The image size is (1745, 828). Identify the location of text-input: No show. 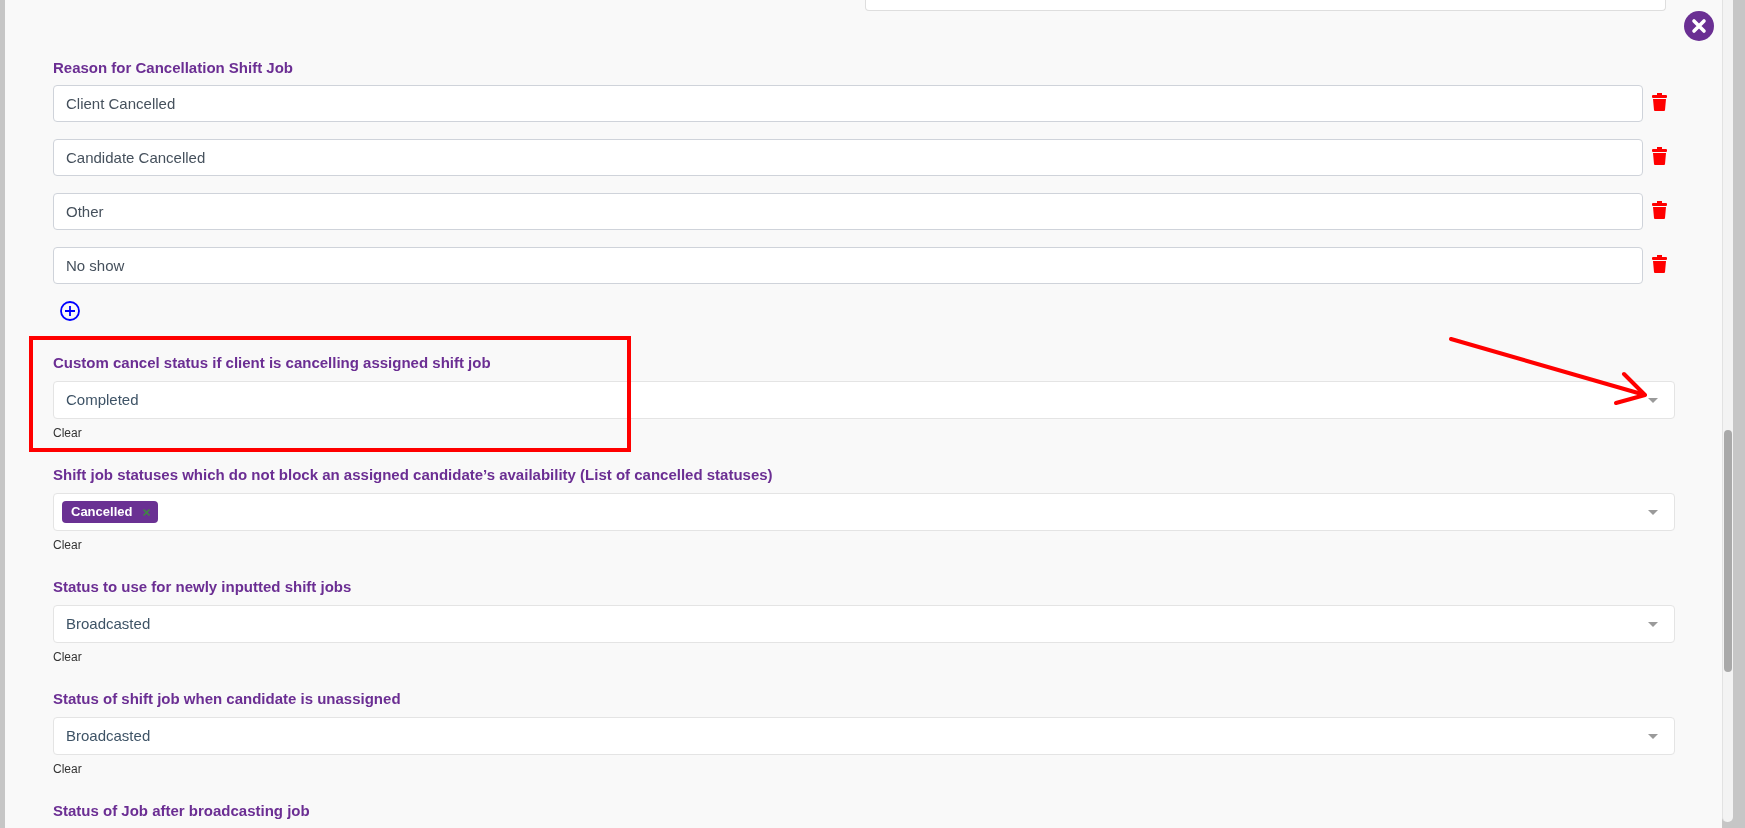
(848, 265).